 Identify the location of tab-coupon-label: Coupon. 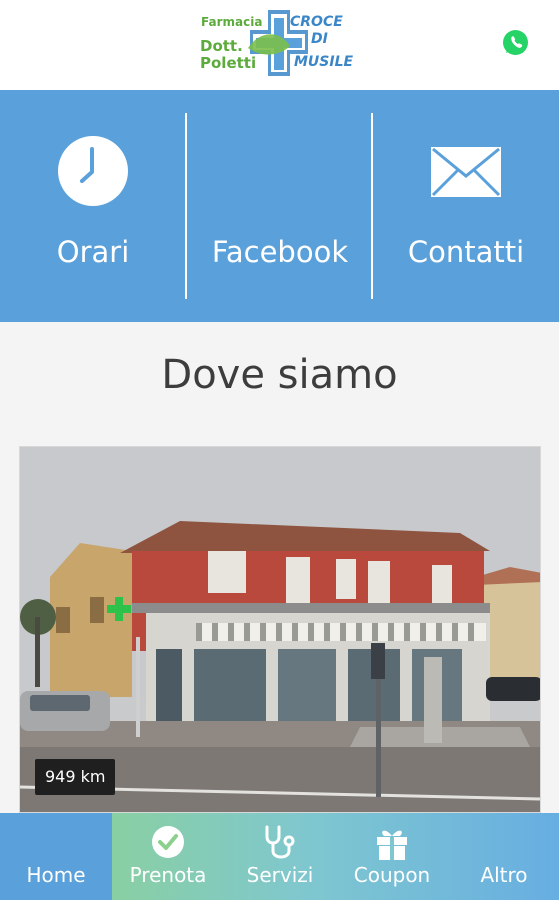
(392, 875).